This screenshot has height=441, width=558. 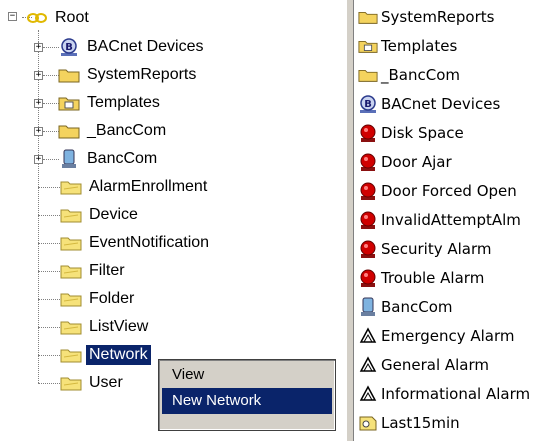 I want to click on tree-node-bacnet-devices: B BACnet Devices, so click(x=132, y=47).